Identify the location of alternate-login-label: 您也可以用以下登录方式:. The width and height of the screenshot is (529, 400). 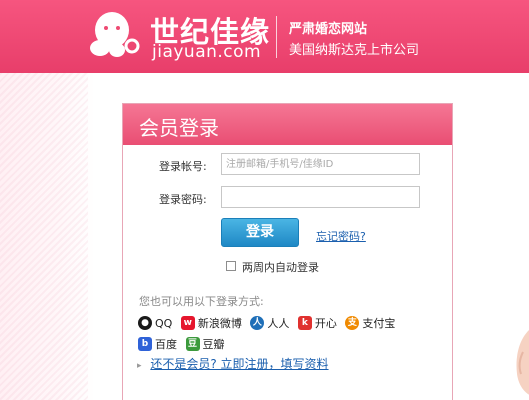
(201, 301).